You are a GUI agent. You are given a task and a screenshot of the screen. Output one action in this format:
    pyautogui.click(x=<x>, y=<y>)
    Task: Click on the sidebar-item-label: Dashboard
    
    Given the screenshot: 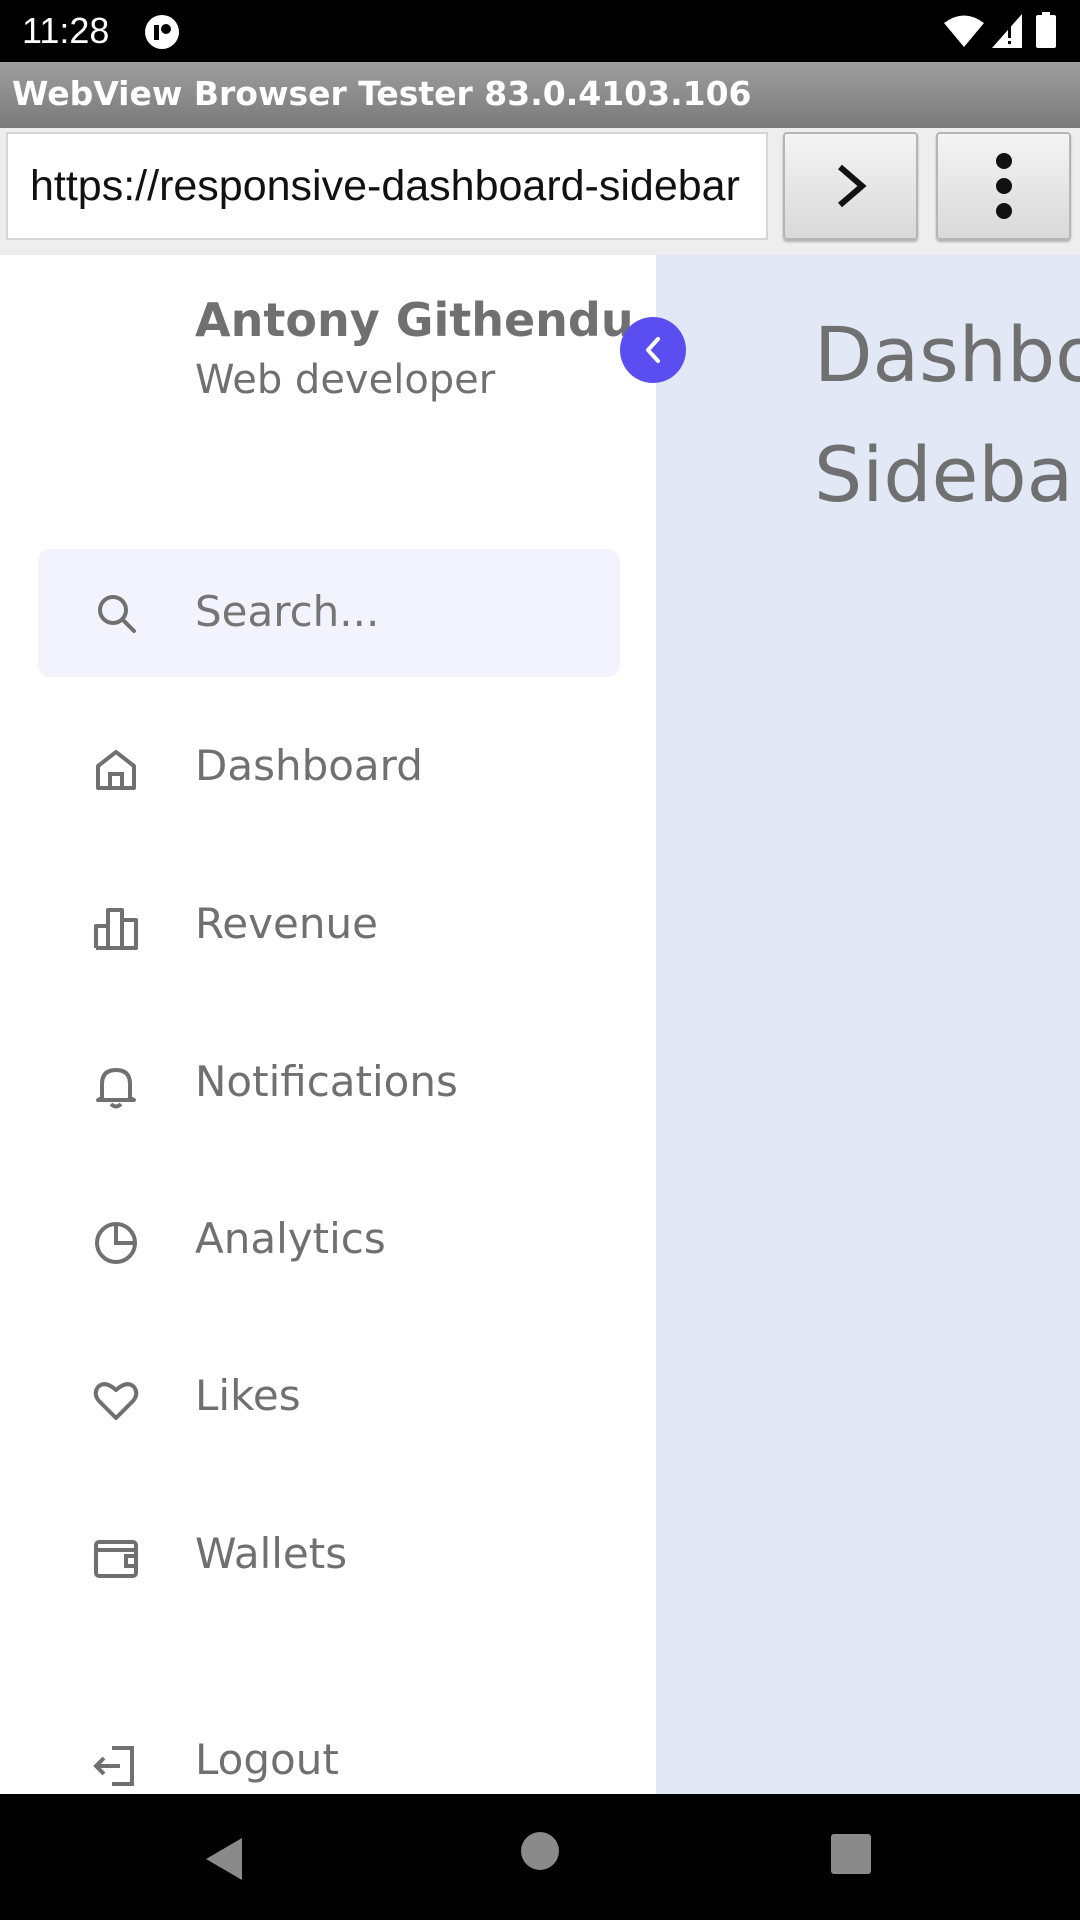 What is the action you would take?
    pyautogui.click(x=309, y=765)
    